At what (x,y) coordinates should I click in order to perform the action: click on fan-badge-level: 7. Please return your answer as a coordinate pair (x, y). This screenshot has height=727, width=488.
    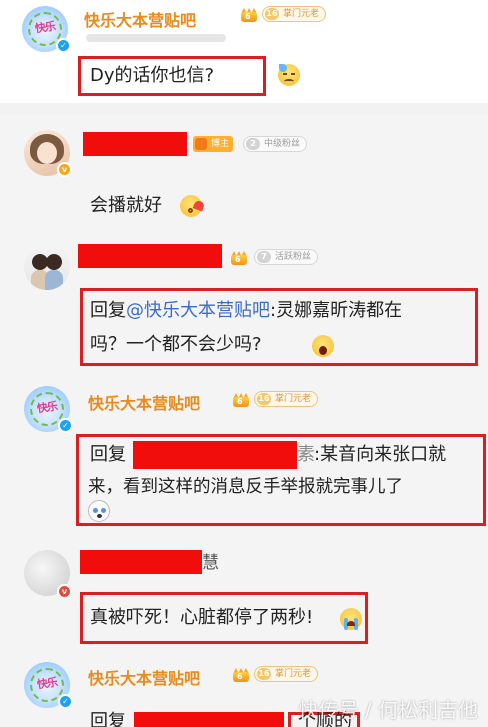
    Looking at the image, I should click on (264, 257).